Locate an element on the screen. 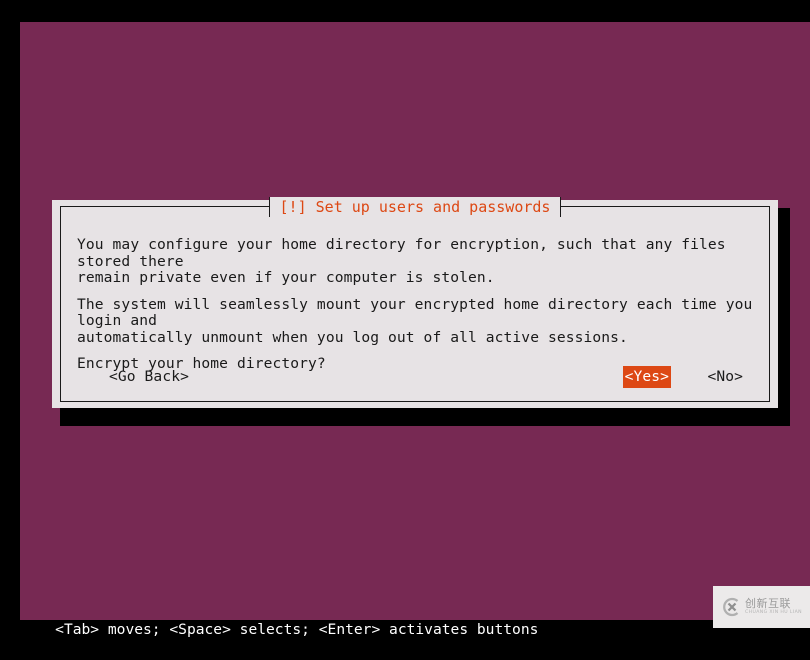 The image size is (810, 660). watermark: 创新互联 CHUANG XIN HU LIAN is located at coordinates (761, 607).